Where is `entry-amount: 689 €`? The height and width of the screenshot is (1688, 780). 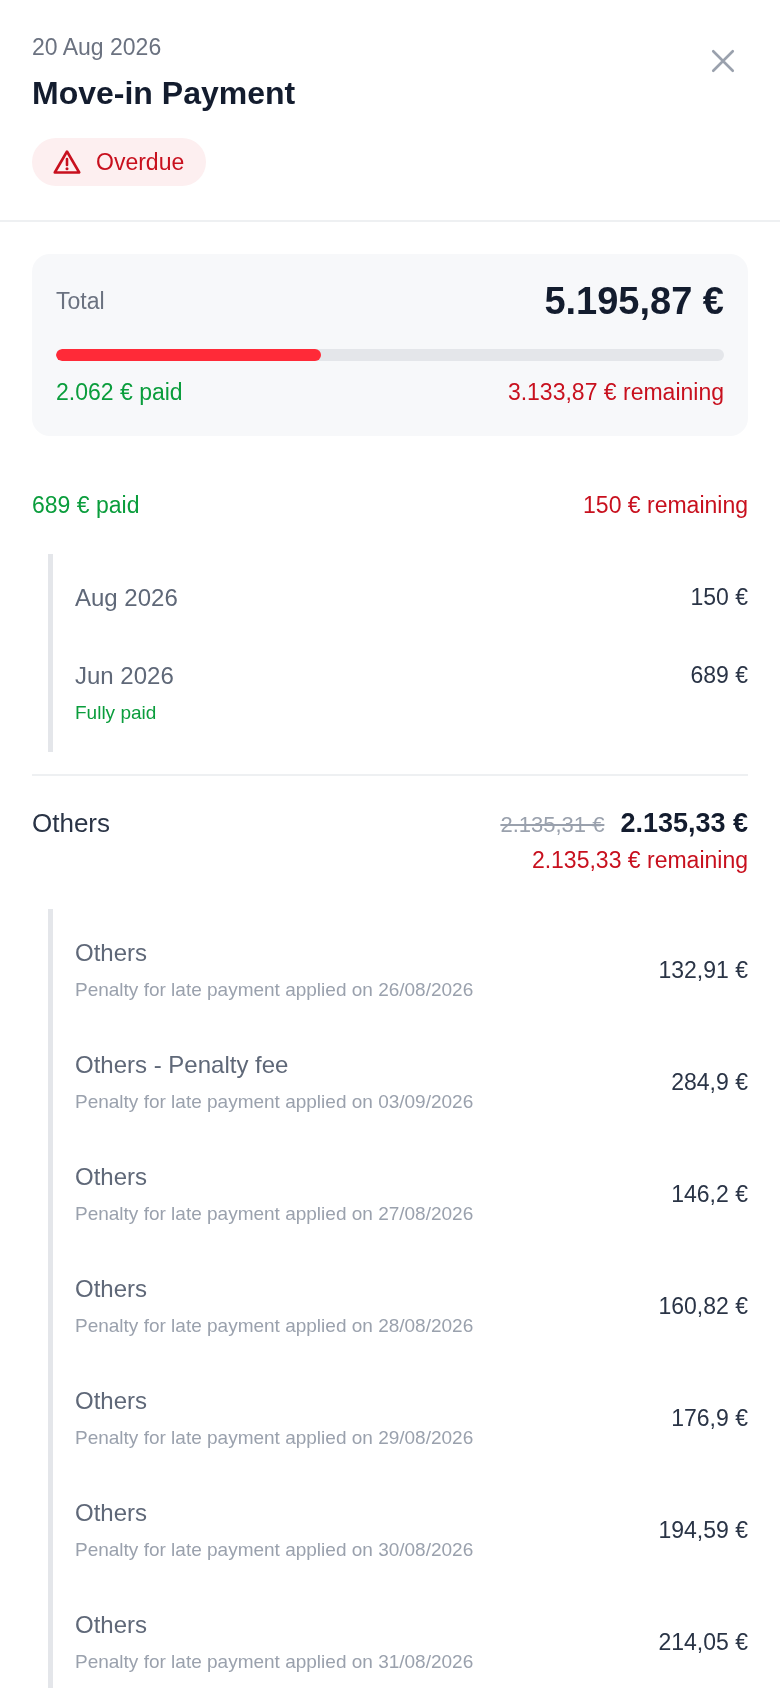 entry-amount: 689 € is located at coordinates (719, 675).